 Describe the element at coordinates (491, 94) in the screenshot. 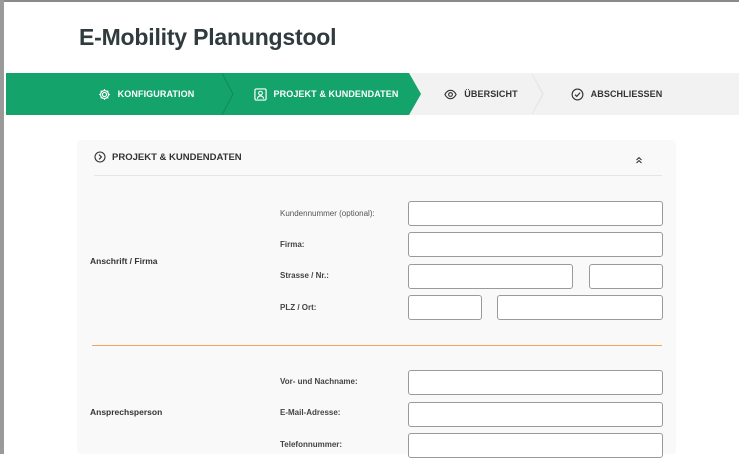

I see `step-label: ÜBERSICHT` at that location.